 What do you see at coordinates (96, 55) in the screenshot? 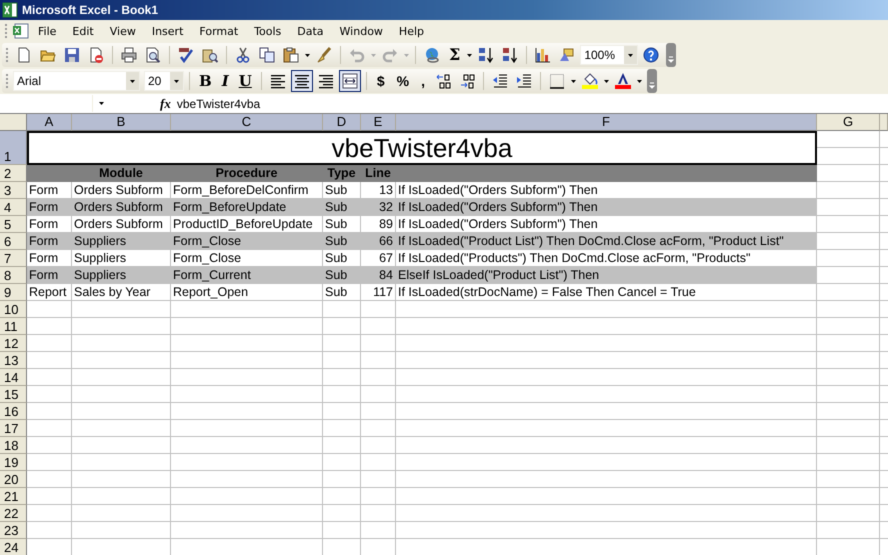
I see `permission-icon` at bounding box center [96, 55].